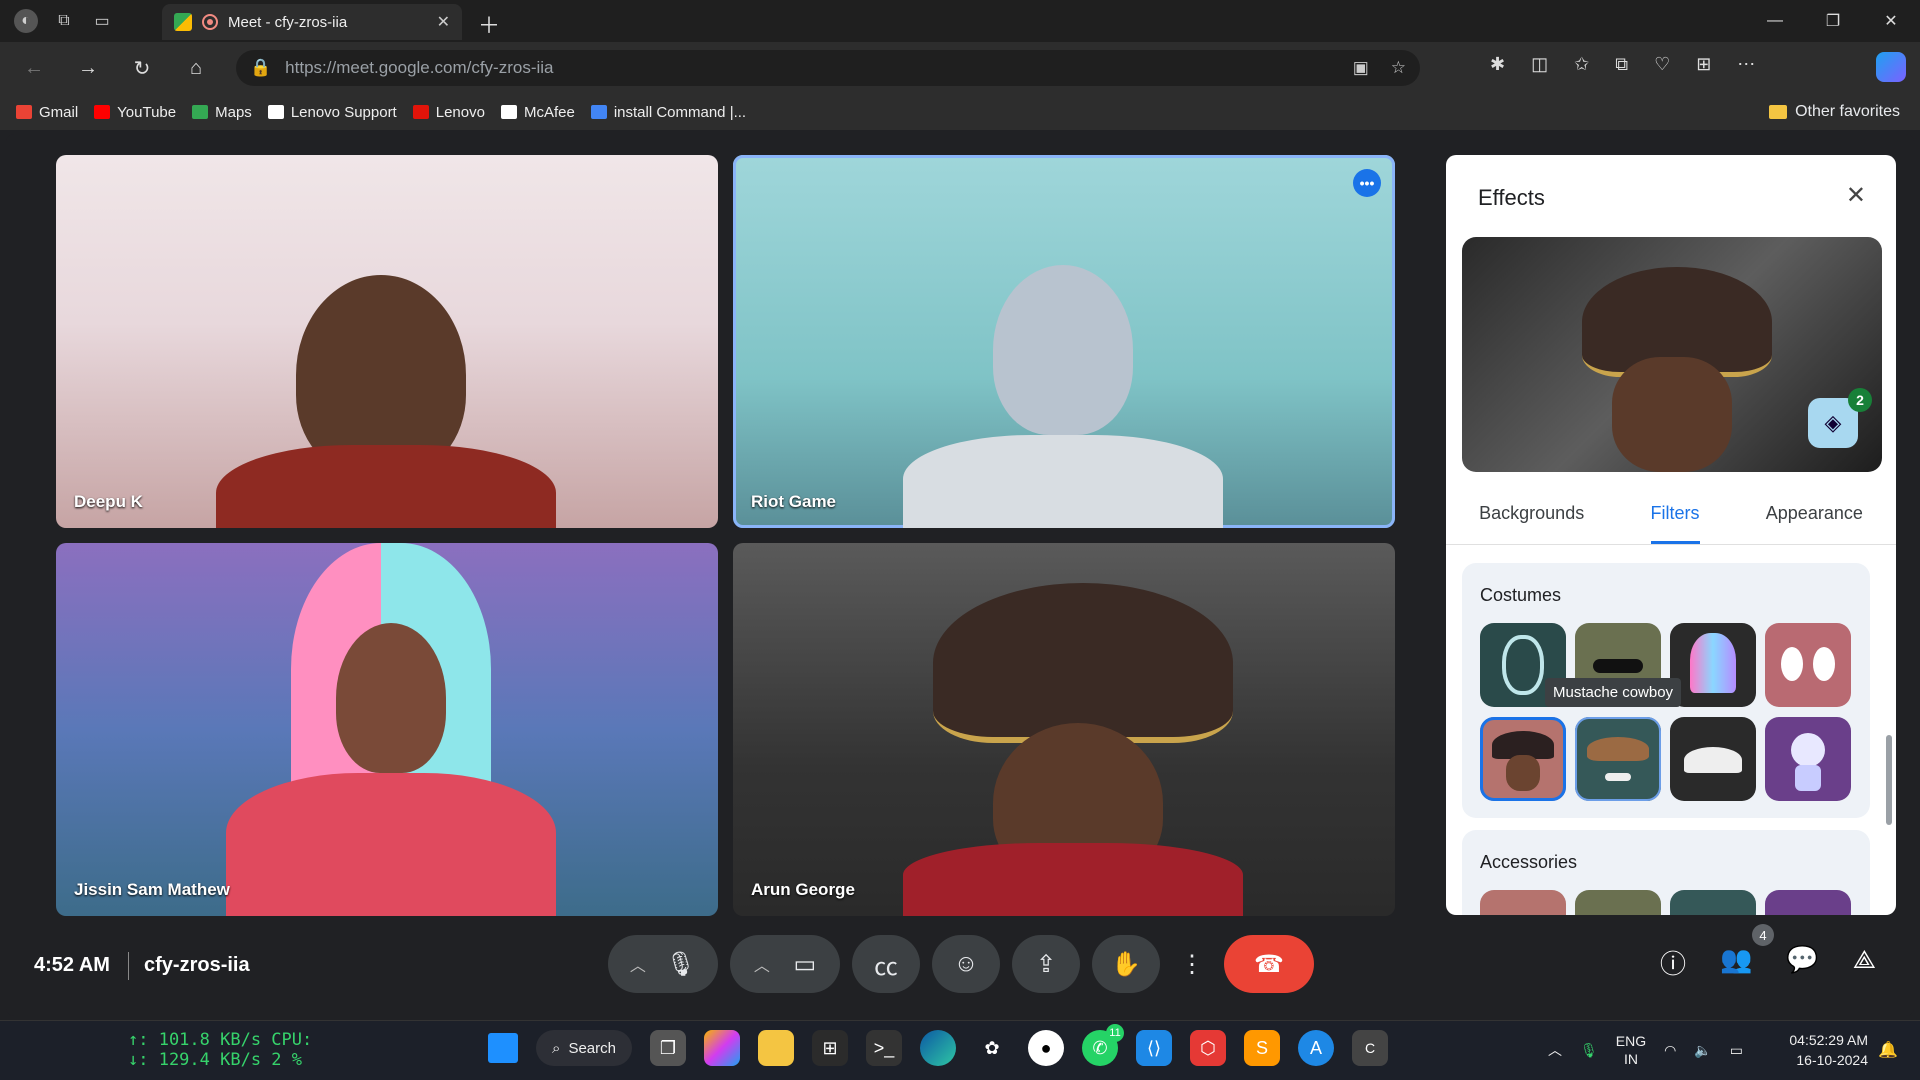 The height and width of the screenshot is (1080, 1920). Describe the element at coordinates (260, 68) in the screenshot. I see `site-info-lock-icon: 🔒` at that location.